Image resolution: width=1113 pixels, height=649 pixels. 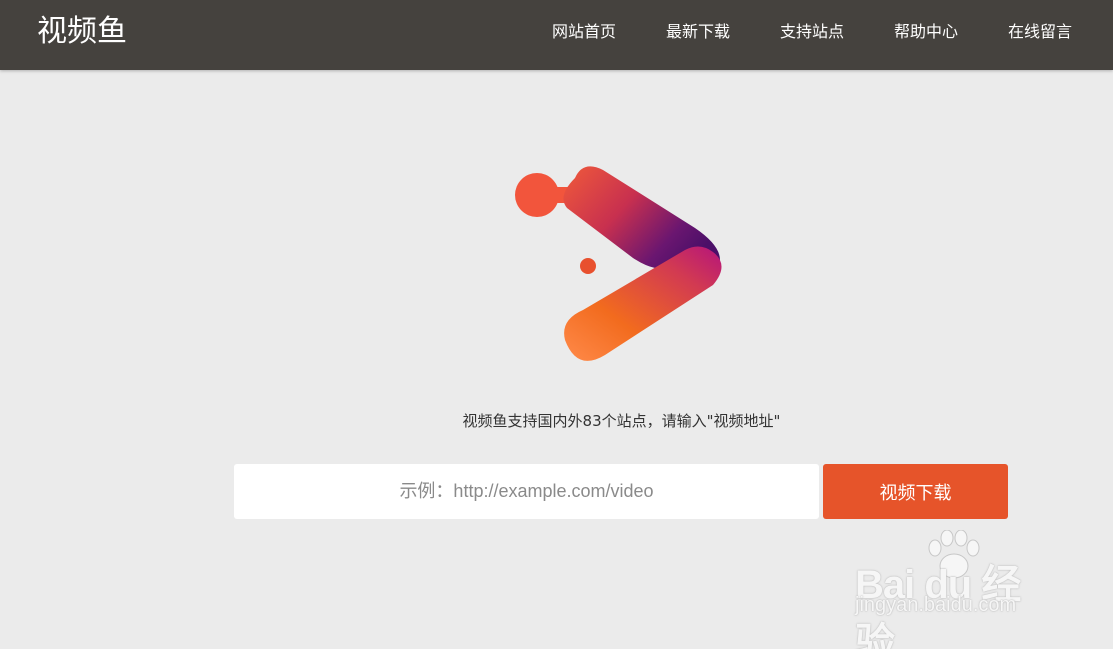 What do you see at coordinates (621, 421) in the screenshot?
I see `supported-sites-tagline: 视频鱼支持国内外83个站点，请输入"视频地址"` at bounding box center [621, 421].